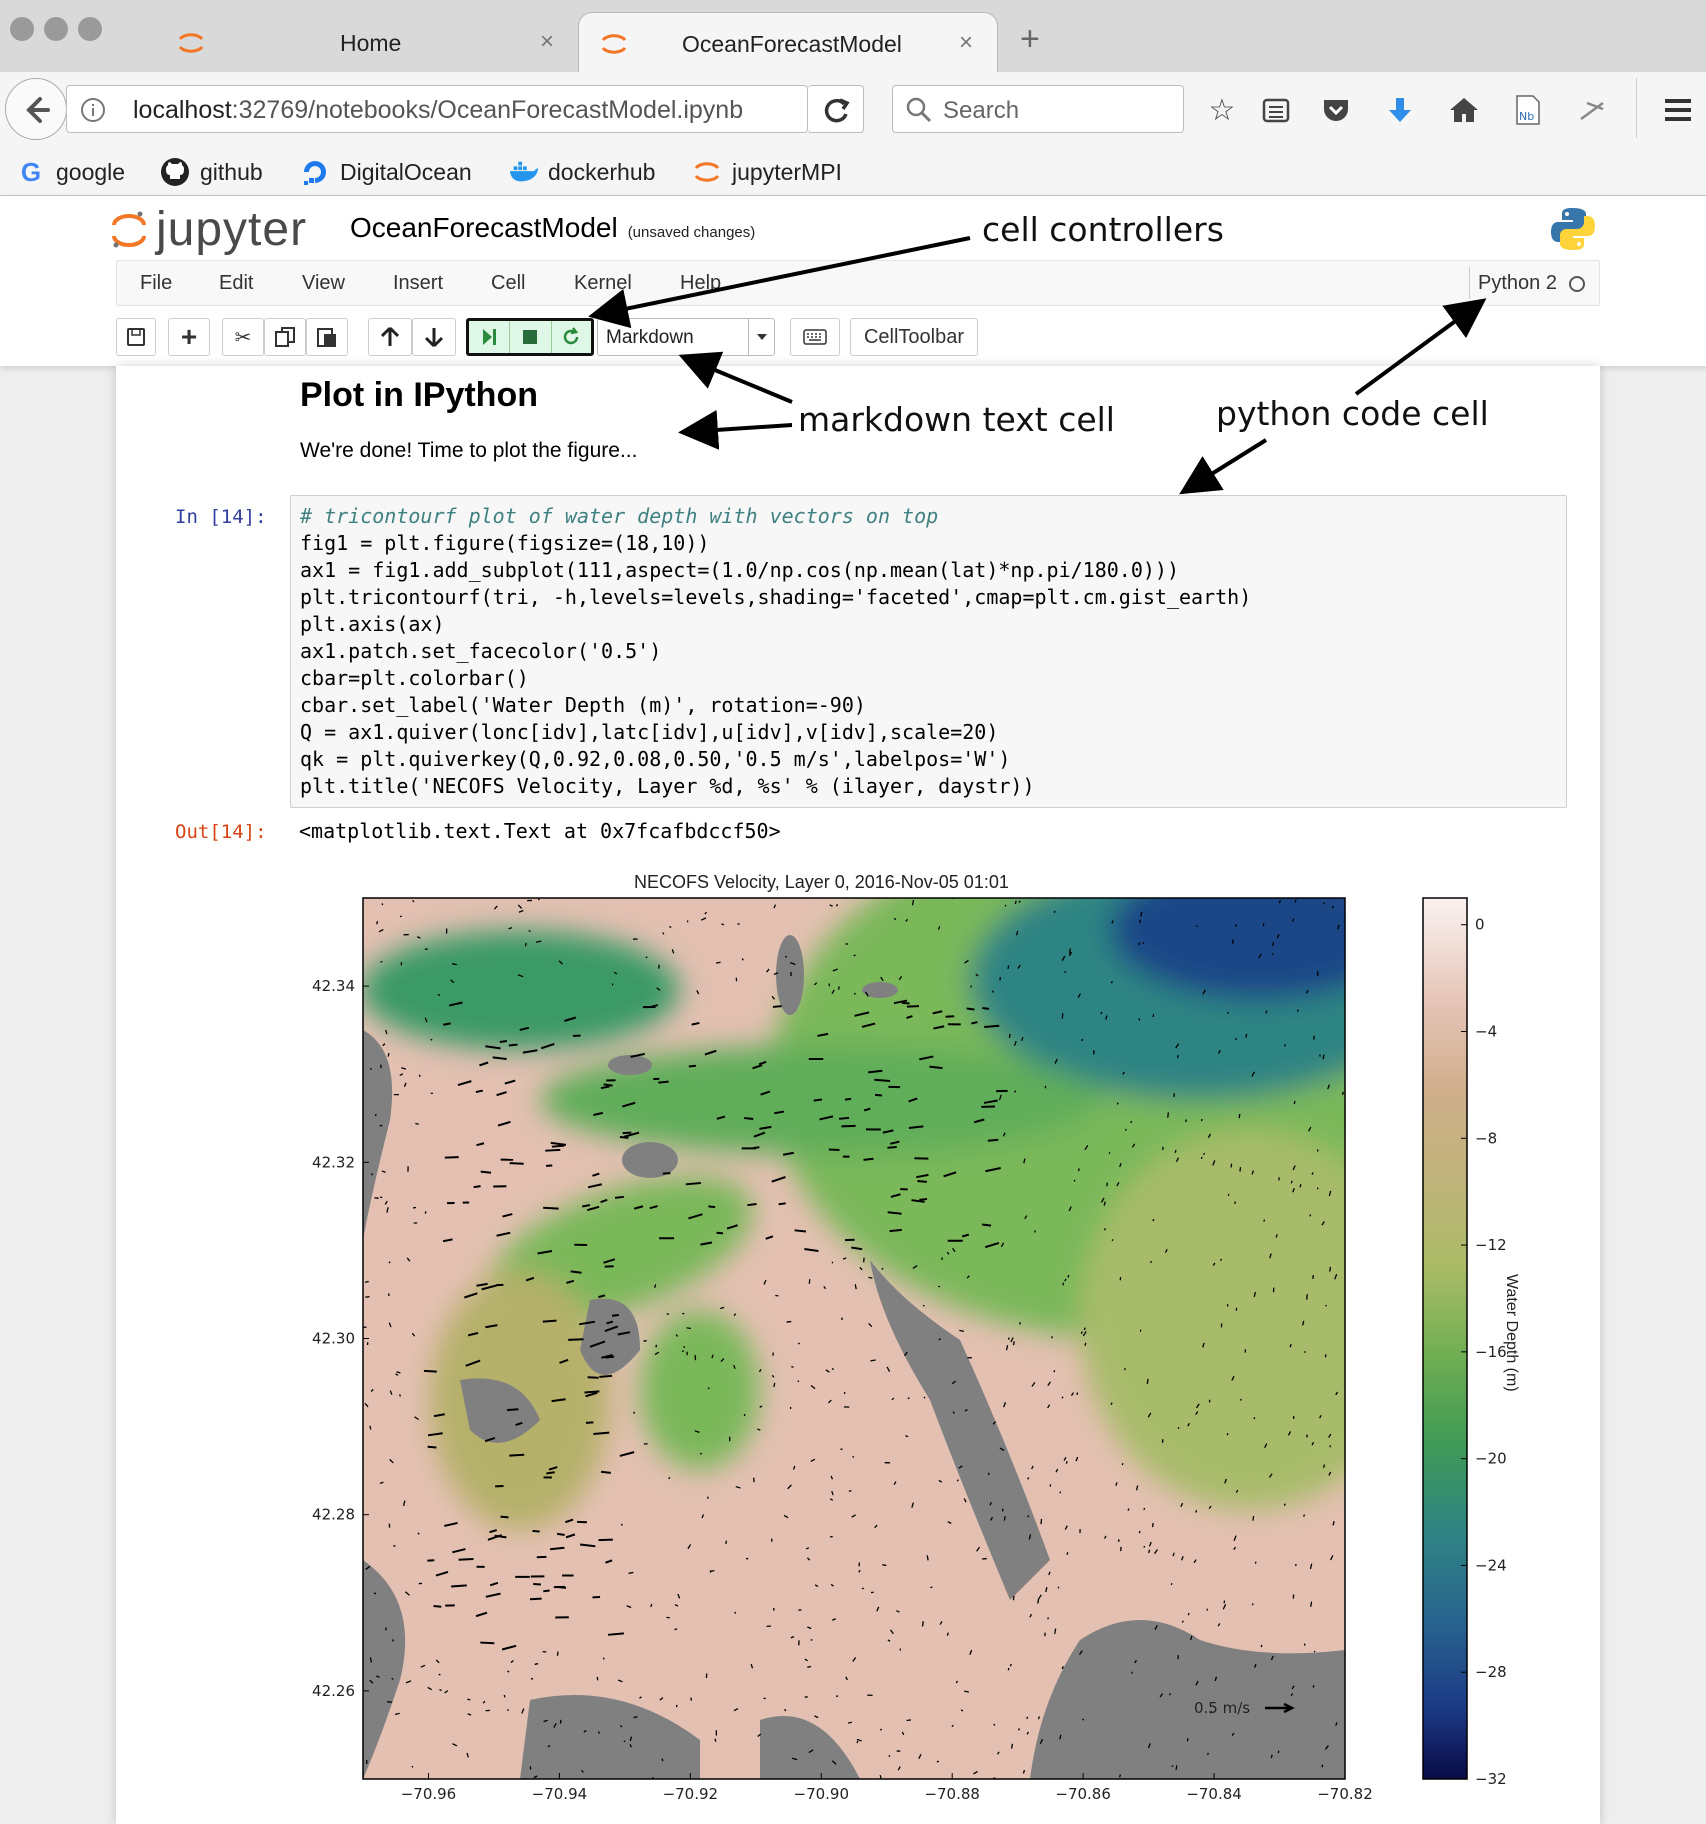  Describe the element at coordinates (429, 1794) in the screenshot. I see `x-tick-label: −70.96` at that location.